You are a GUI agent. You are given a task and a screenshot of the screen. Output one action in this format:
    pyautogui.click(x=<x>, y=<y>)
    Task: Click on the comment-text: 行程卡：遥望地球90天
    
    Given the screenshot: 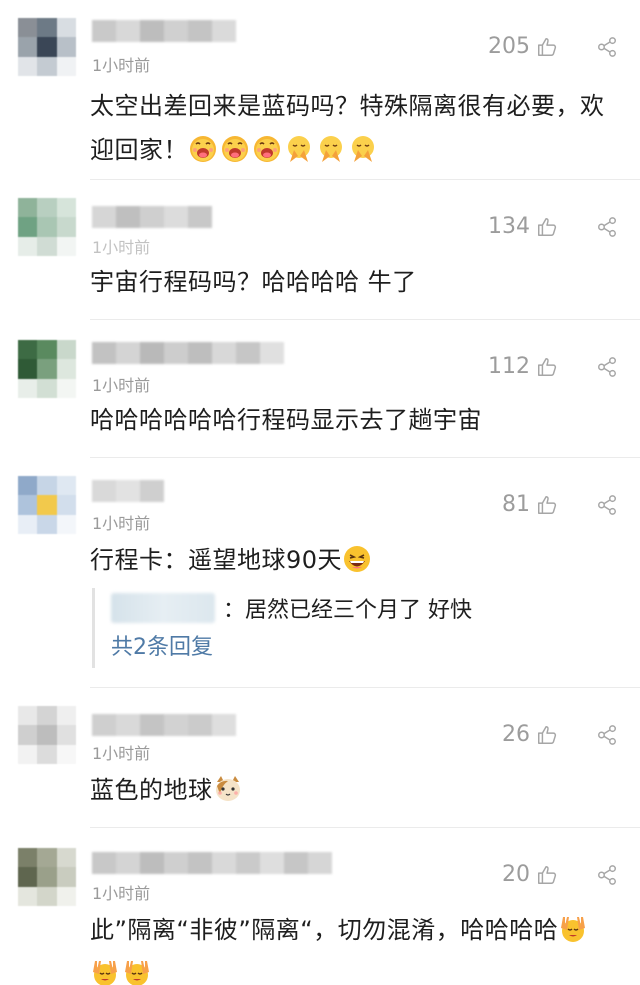 What is the action you would take?
    pyautogui.click(x=353, y=560)
    